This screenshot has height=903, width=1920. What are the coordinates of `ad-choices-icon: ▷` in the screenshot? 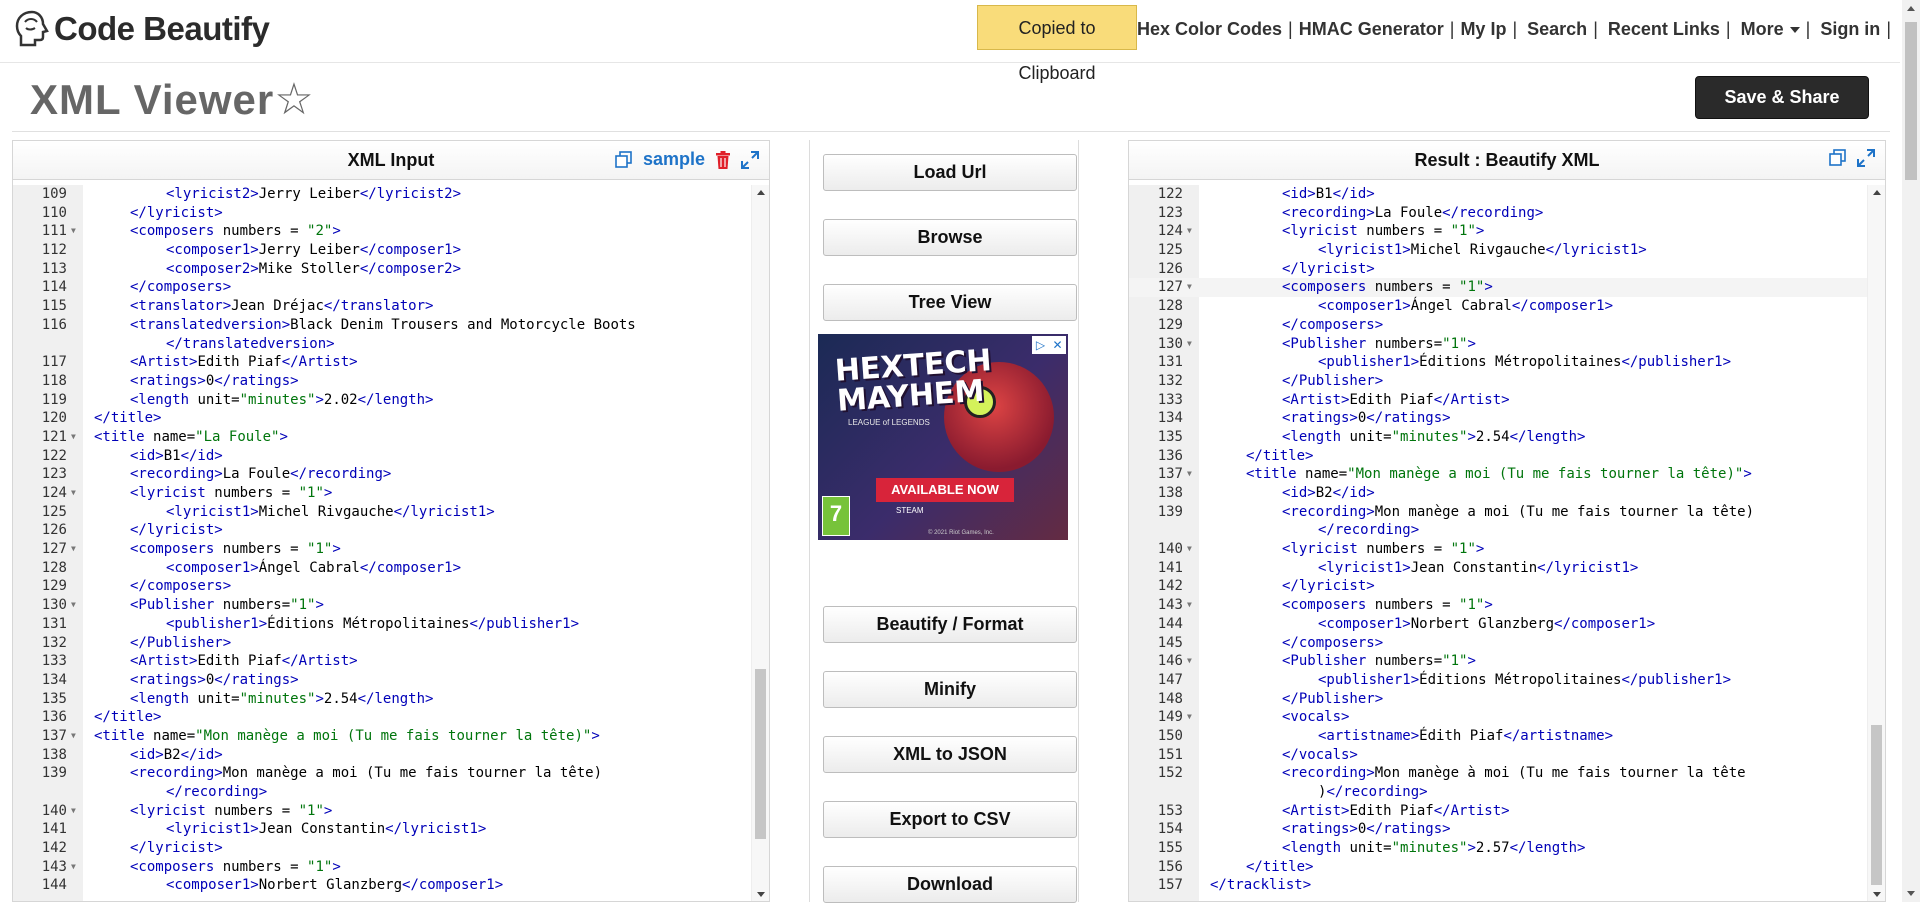 It's located at (1040, 345).